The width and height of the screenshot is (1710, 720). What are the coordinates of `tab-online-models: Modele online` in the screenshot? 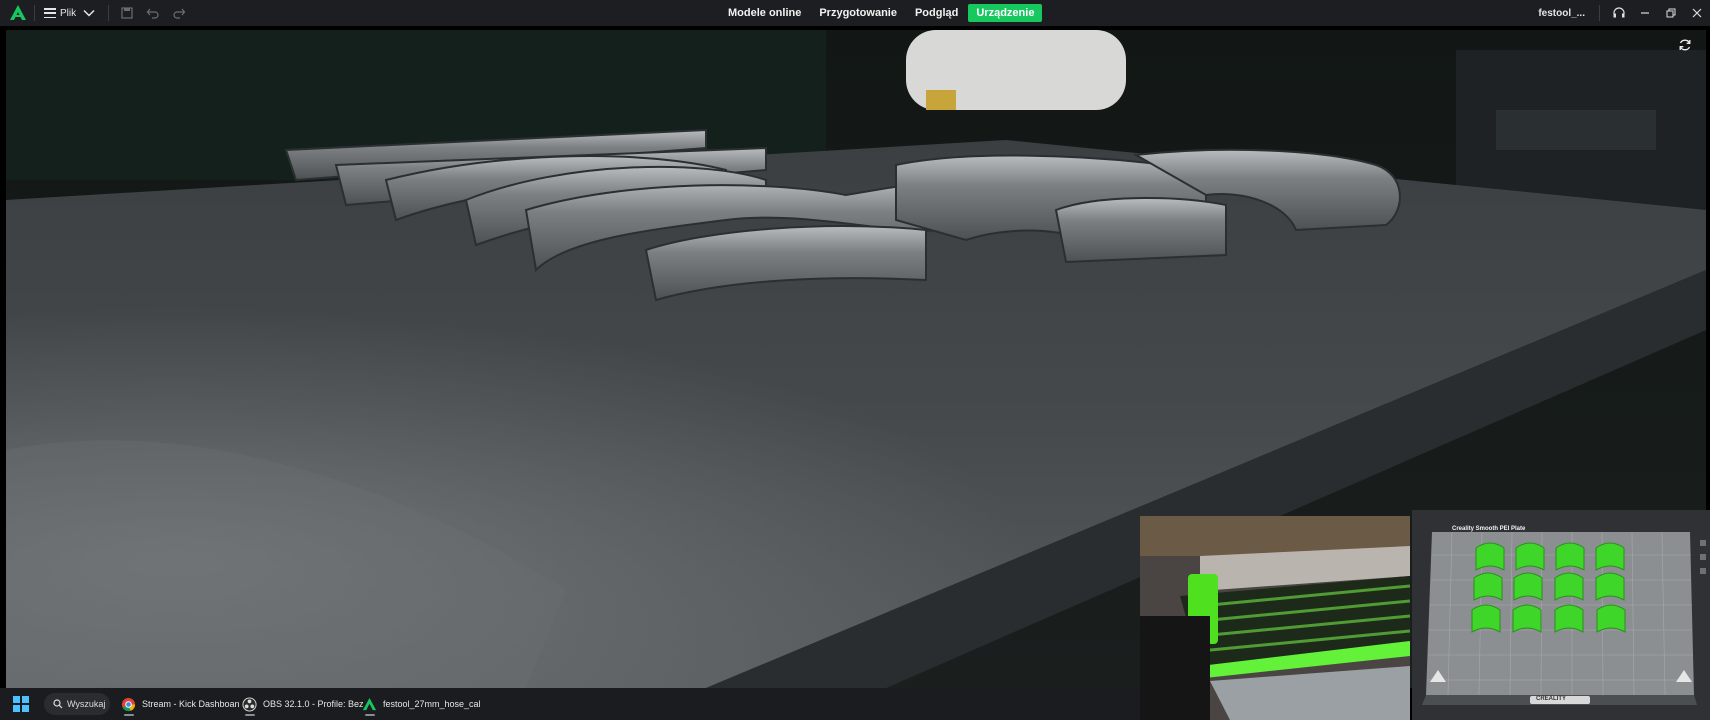 It's located at (764, 13).